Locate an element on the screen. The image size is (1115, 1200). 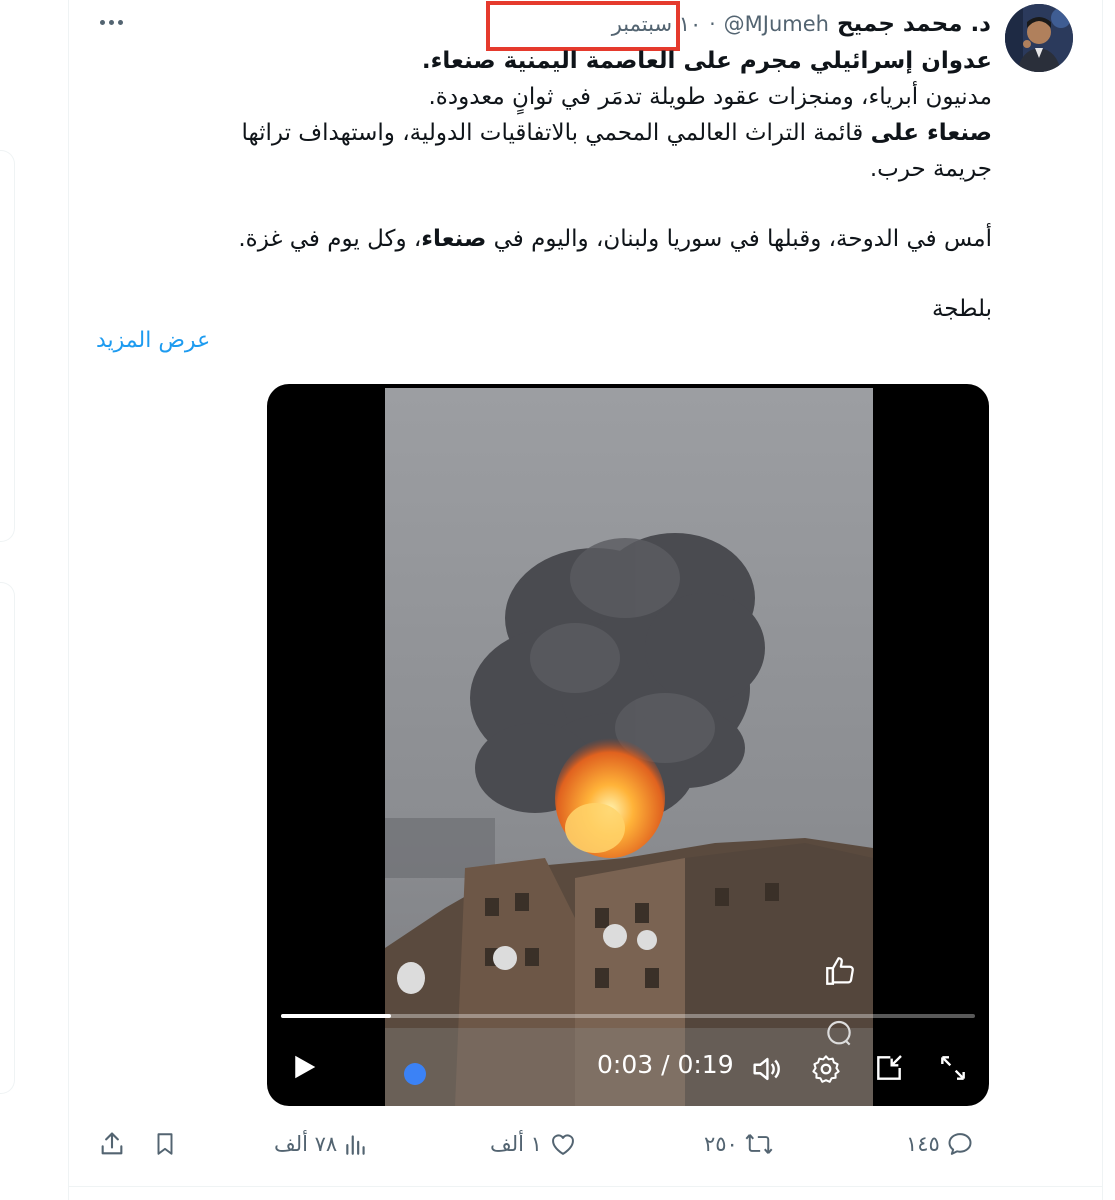
progress-fill is located at coordinates (336, 1016).